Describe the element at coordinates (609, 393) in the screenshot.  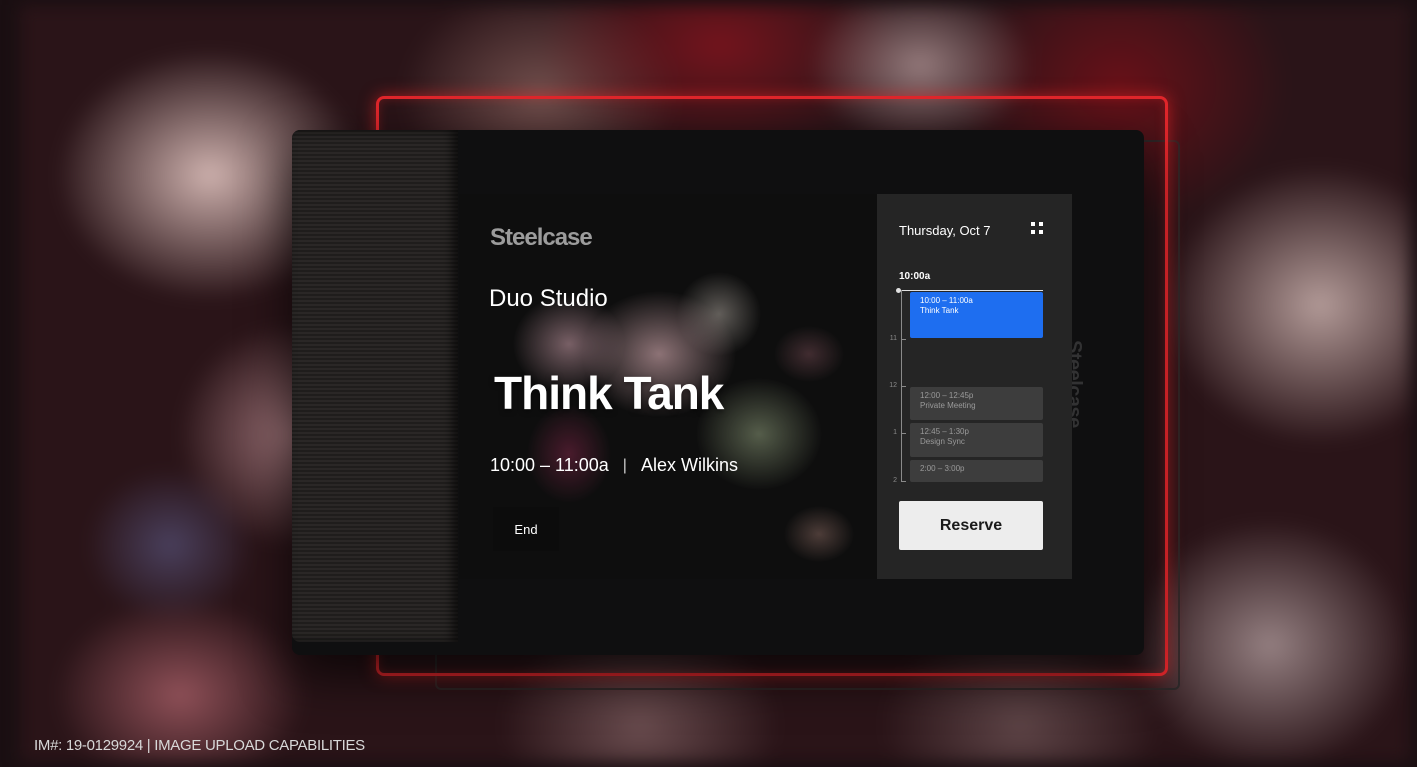
I see `meeting-title: Think Tank` at that location.